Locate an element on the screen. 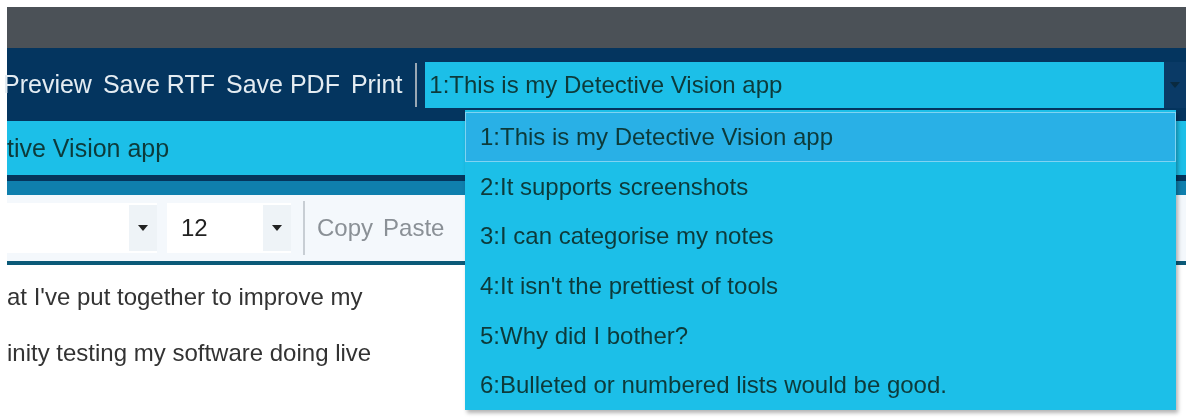 This screenshot has height=418, width=1186. toolbar-button: Print is located at coordinates (379, 84).